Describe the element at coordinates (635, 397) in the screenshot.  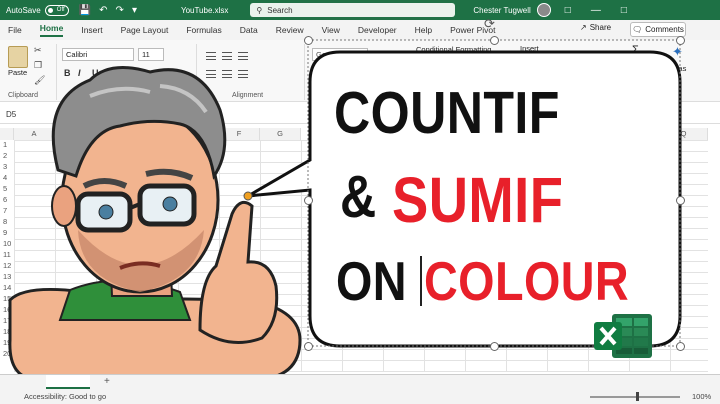
I see `zoom-slider` at that location.